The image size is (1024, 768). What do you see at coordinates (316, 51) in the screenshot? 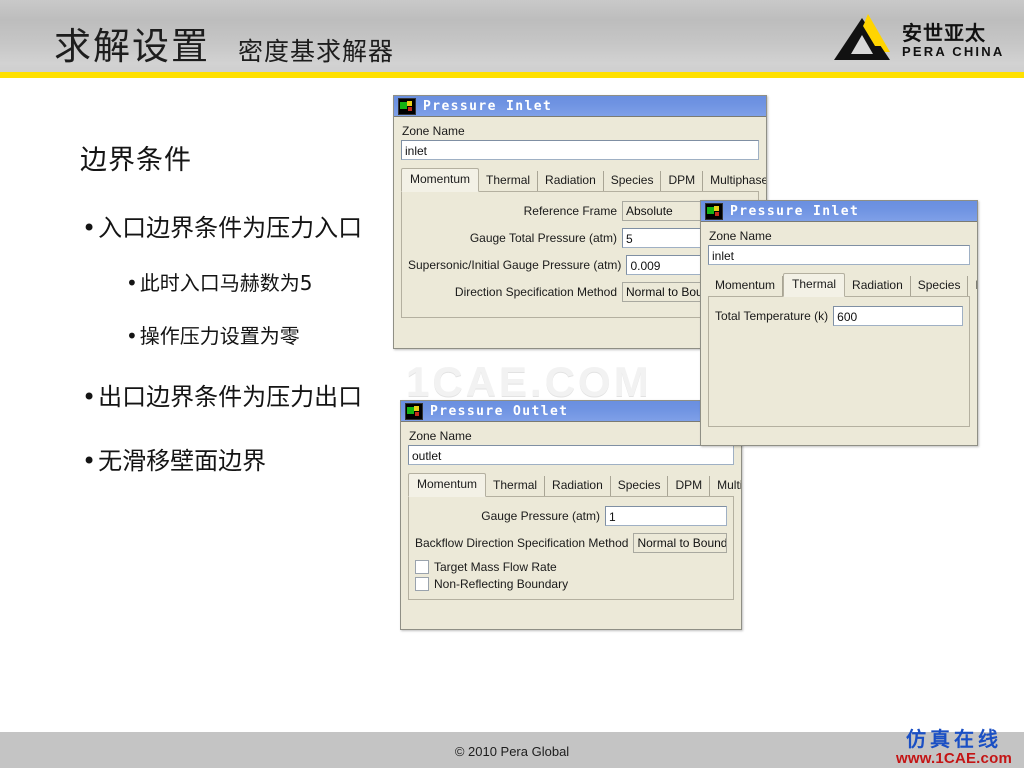
I see `page-subtitle: 密度基求解器` at bounding box center [316, 51].